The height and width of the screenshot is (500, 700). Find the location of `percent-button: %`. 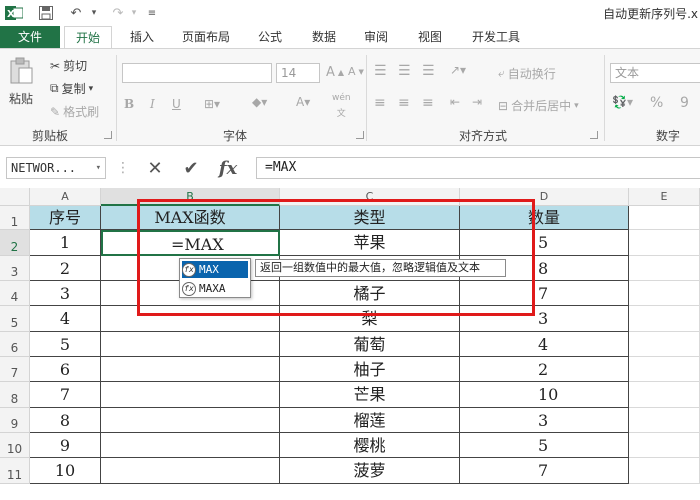

percent-button: % is located at coordinates (656, 103).